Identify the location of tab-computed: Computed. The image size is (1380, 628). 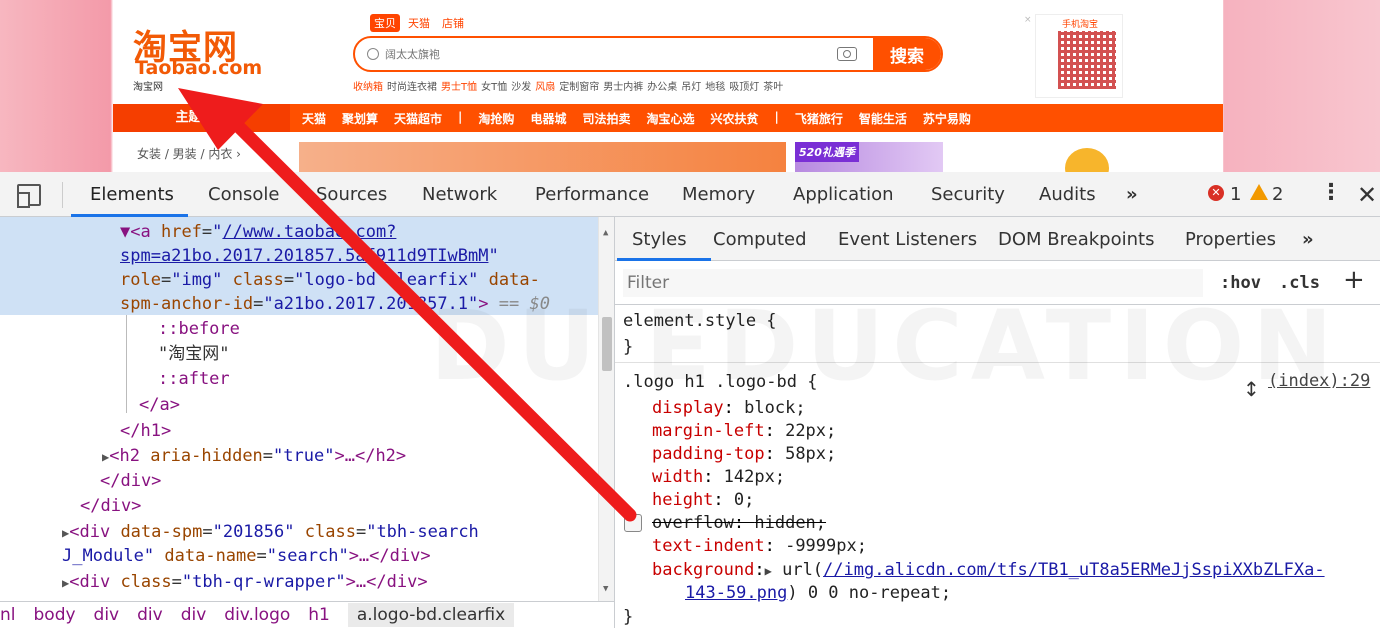
(760, 239).